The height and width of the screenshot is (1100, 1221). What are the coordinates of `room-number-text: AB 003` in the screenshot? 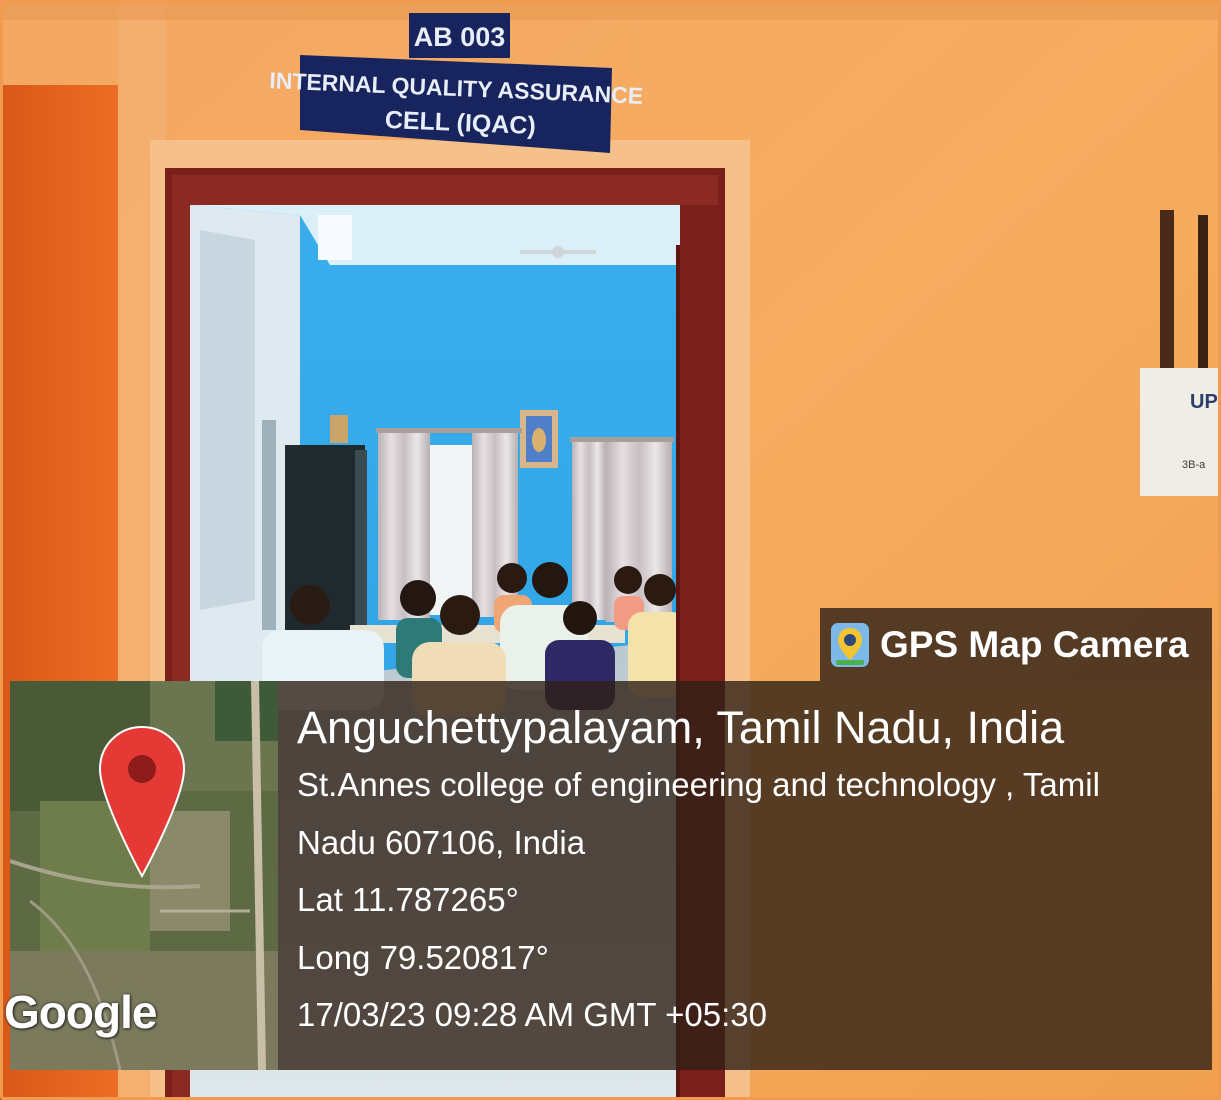 It's located at (460, 37).